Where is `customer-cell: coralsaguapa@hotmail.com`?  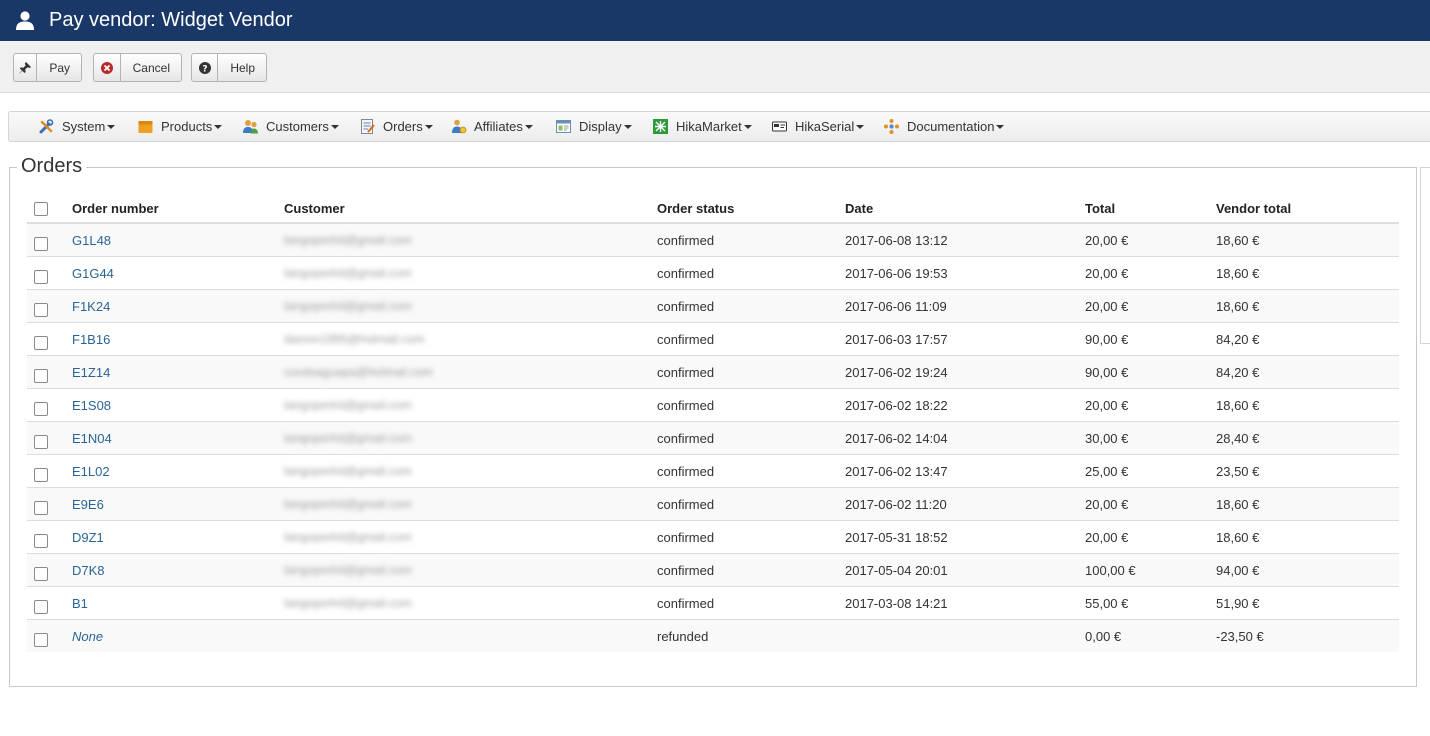
customer-cell: coralsaguapa@hotmail.com is located at coordinates (358, 372).